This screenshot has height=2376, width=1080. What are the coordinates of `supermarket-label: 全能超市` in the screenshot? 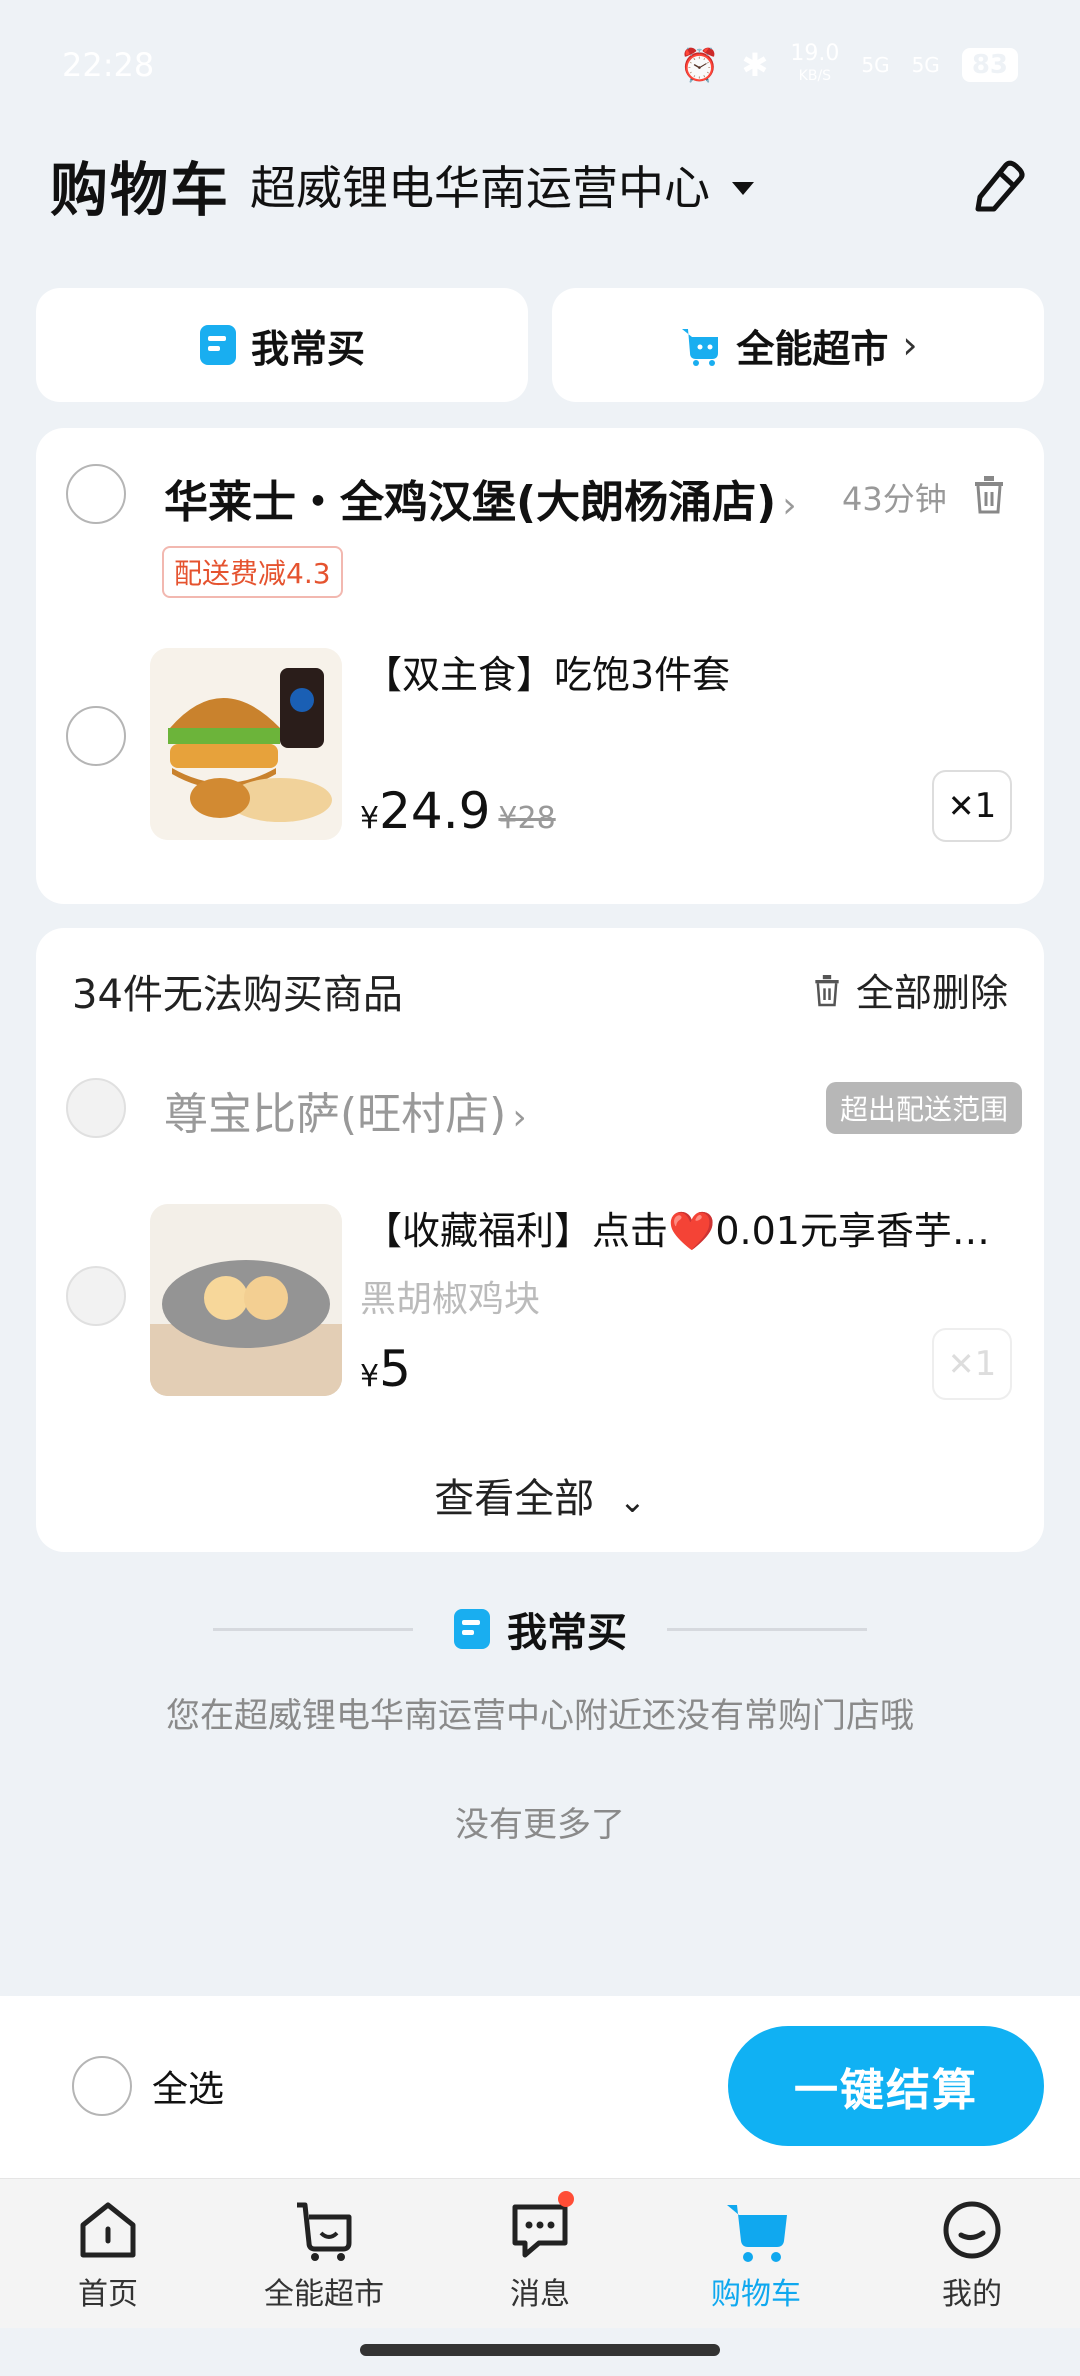 It's located at (812, 348).